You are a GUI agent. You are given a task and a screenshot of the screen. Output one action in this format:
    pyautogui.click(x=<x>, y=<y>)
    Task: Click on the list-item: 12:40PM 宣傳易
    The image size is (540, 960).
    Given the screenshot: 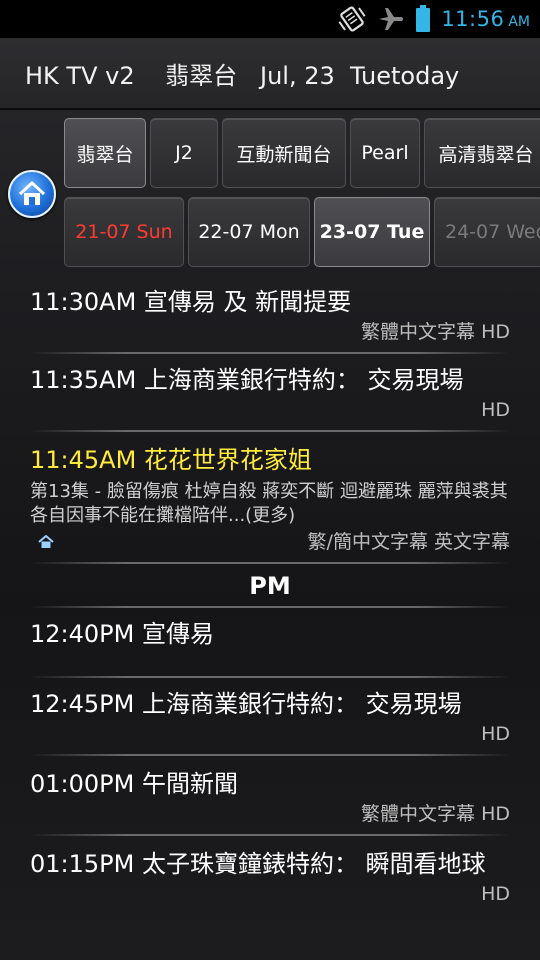 What is the action you would take?
    pyautogui.click(x=270, y=642)
    